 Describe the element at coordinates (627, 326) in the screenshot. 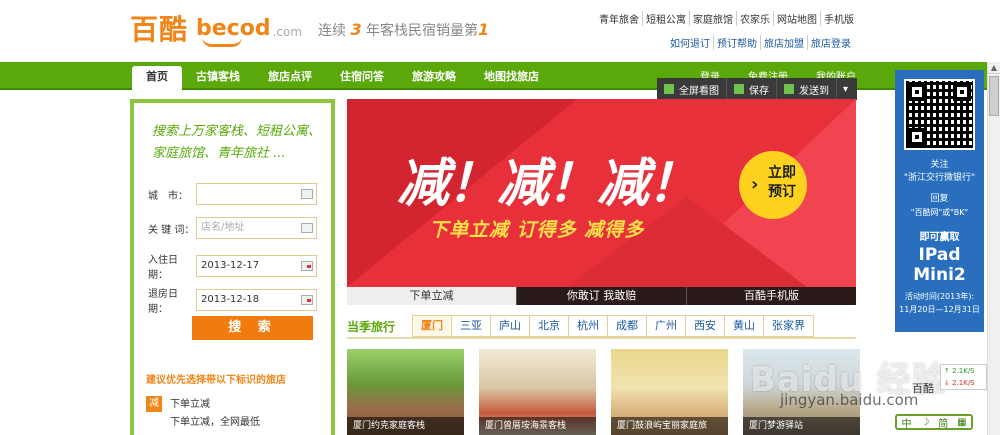

I see `city-tab-chengdu: 成都` at that location.